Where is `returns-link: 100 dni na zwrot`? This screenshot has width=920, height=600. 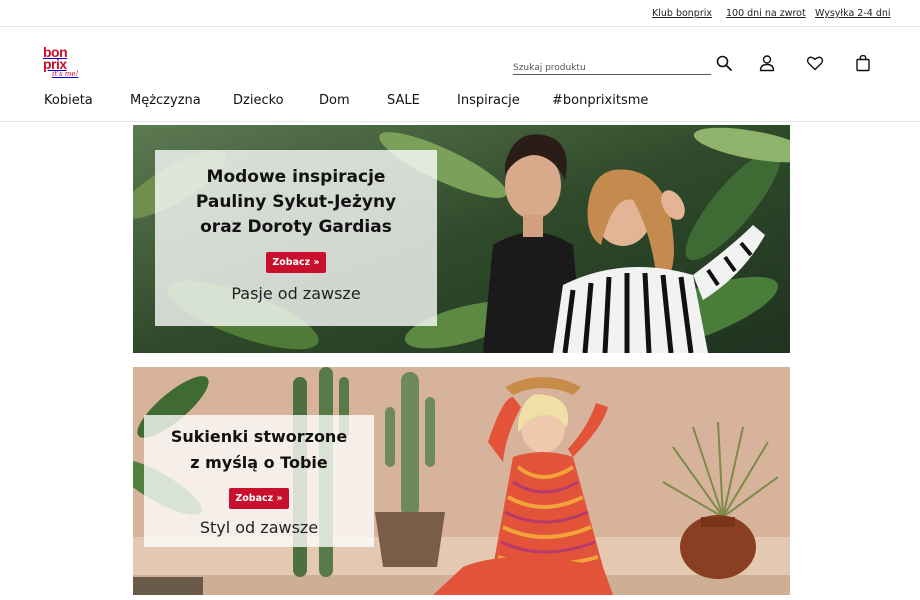 returns-link: 100 dni na zwrot is located at coordinates (766, 13).